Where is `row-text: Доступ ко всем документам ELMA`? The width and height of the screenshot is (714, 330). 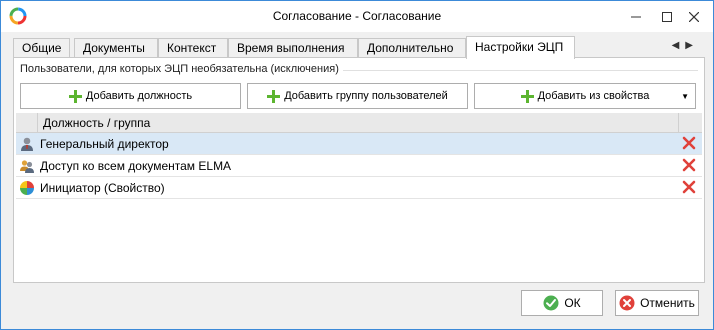 row-text: Доступ ко всем документам ELMA is located at coordinates (136, 166).